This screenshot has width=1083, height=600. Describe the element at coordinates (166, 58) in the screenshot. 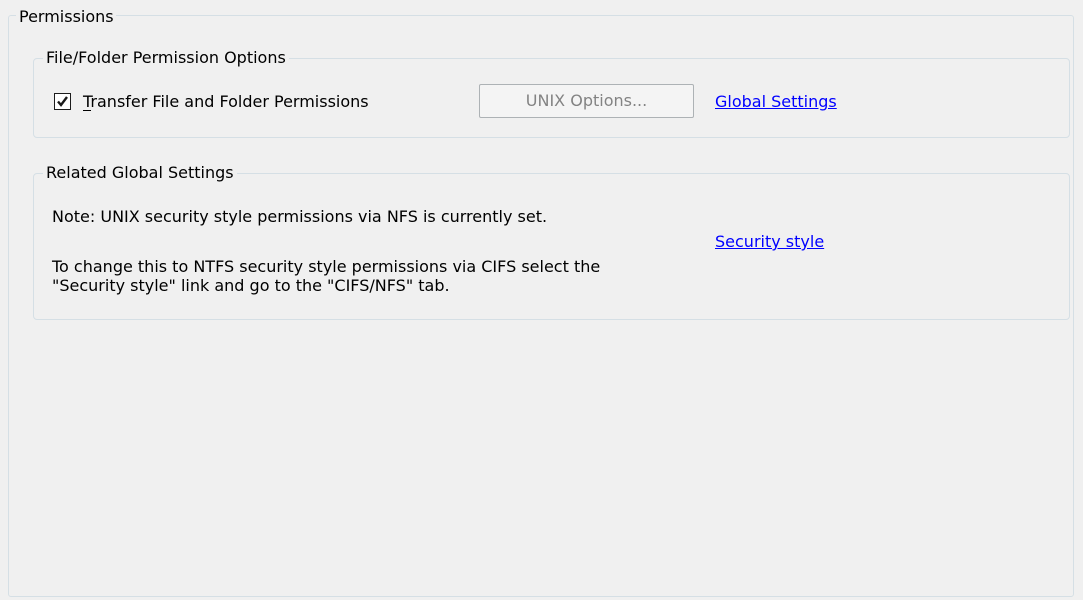

I see `file-folder-options-title: File/Folder Permission Options` at that location.